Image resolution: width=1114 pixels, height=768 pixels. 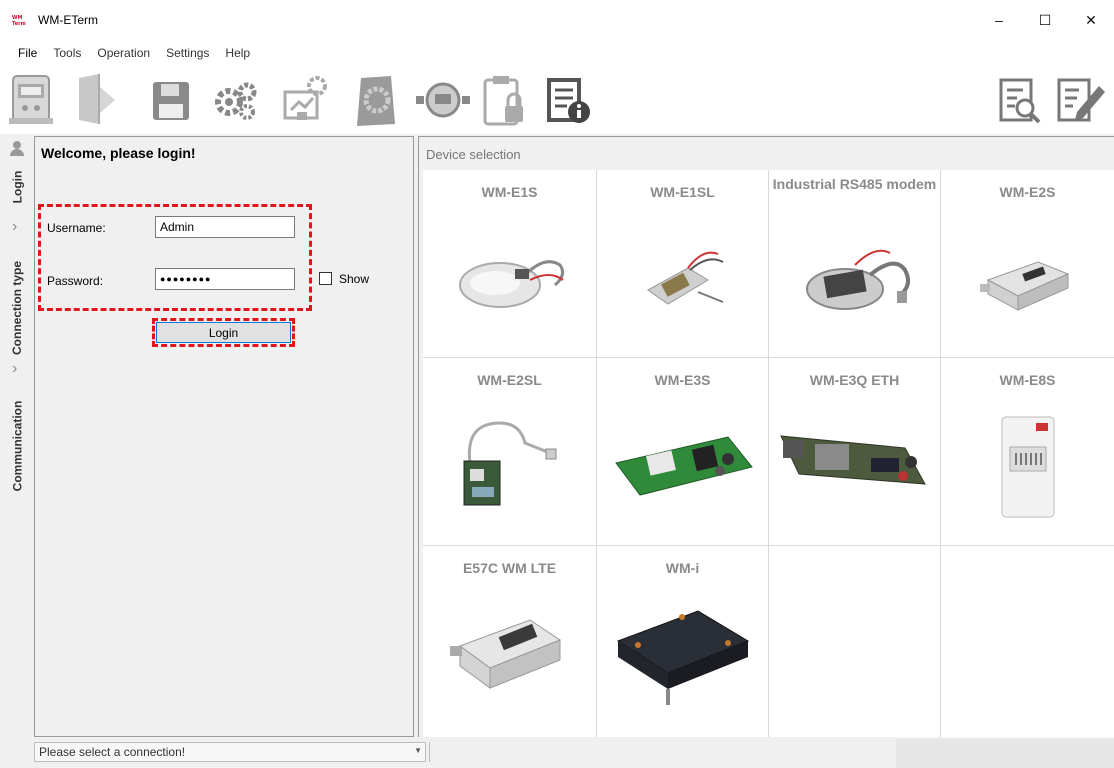 I want to click on login-title: Welcome, please login!, so click(x=118, y=153).